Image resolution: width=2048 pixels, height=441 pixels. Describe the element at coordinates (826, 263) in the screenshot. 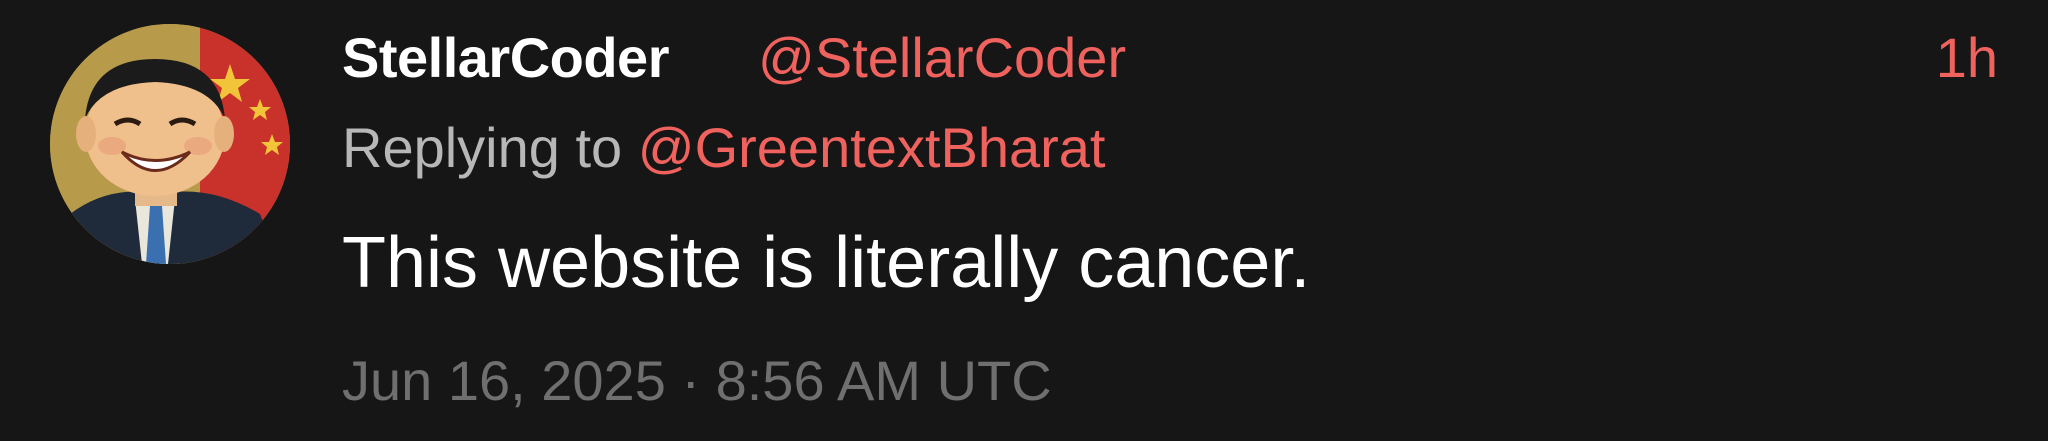

I see `tweet-body: This website is literally cancer.` at that location.